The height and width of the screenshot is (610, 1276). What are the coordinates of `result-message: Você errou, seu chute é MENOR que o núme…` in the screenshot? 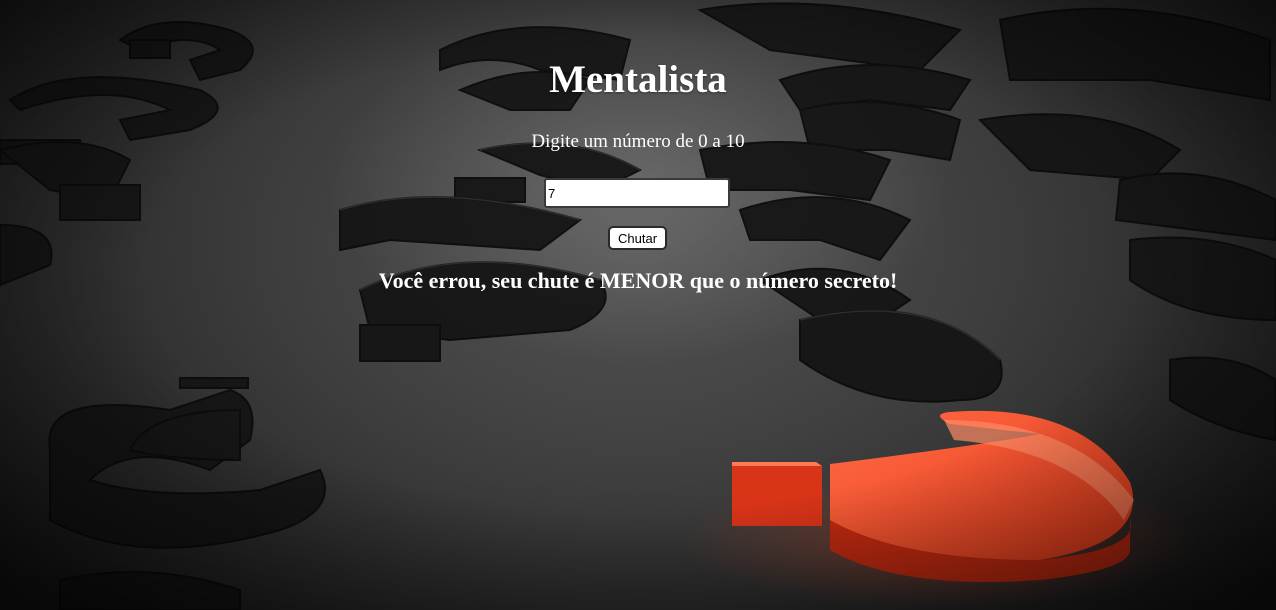 It's located at (638, 280).